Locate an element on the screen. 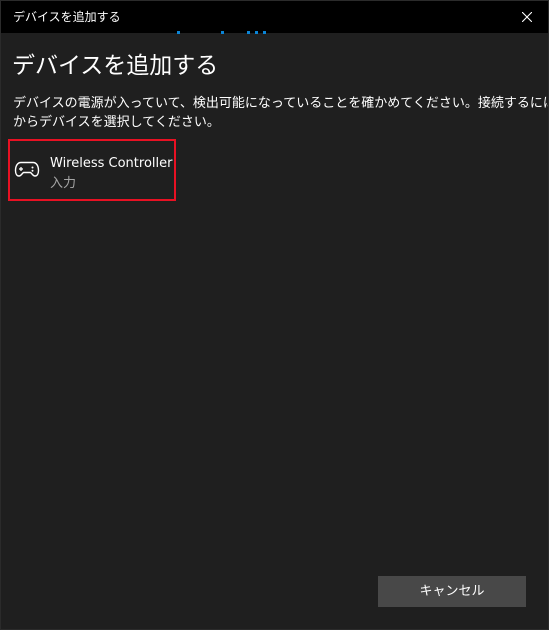 The image size is (549, 630). title-bar: デバイスを追加する is located at coordinates (274, 17).